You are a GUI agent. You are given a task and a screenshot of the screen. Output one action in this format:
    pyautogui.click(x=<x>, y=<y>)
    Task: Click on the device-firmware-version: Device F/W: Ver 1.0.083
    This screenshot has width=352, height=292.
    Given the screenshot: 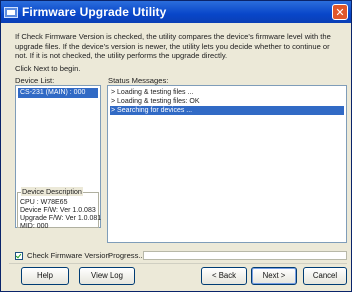 What is the action you would take?
    pyautogui.click(x=58, y=210)
    